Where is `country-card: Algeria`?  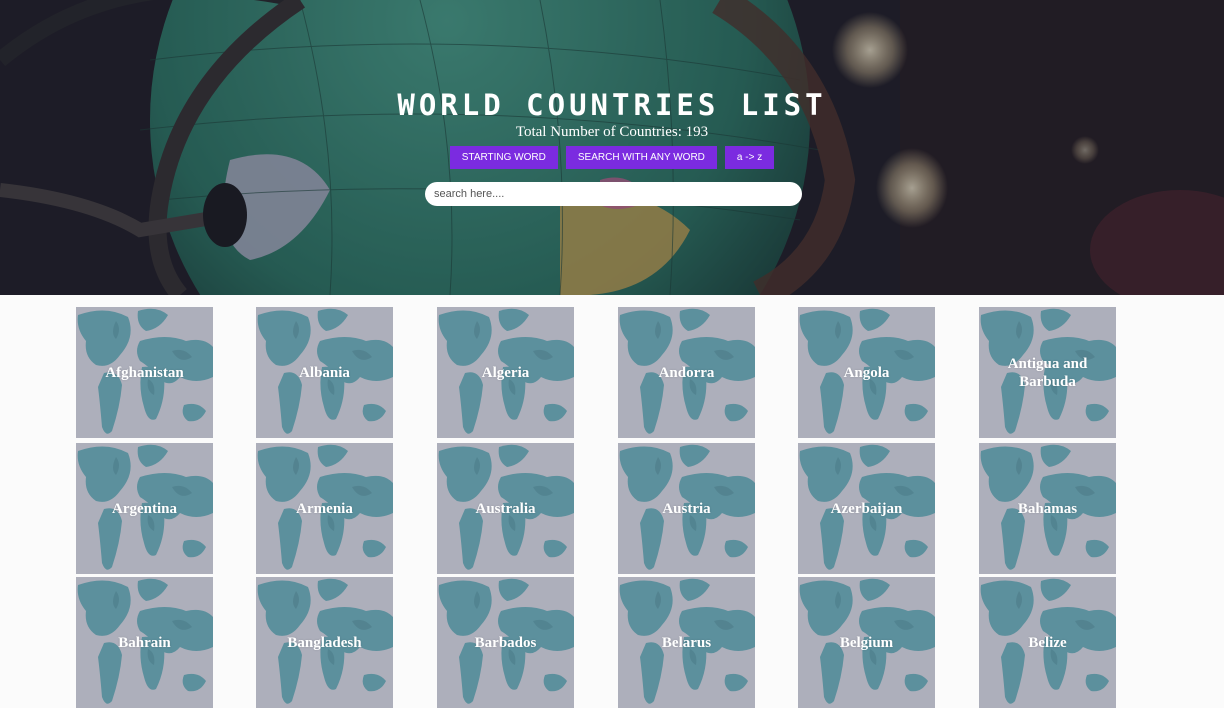 country-card: Algeria is located at coordinates (505, 372).